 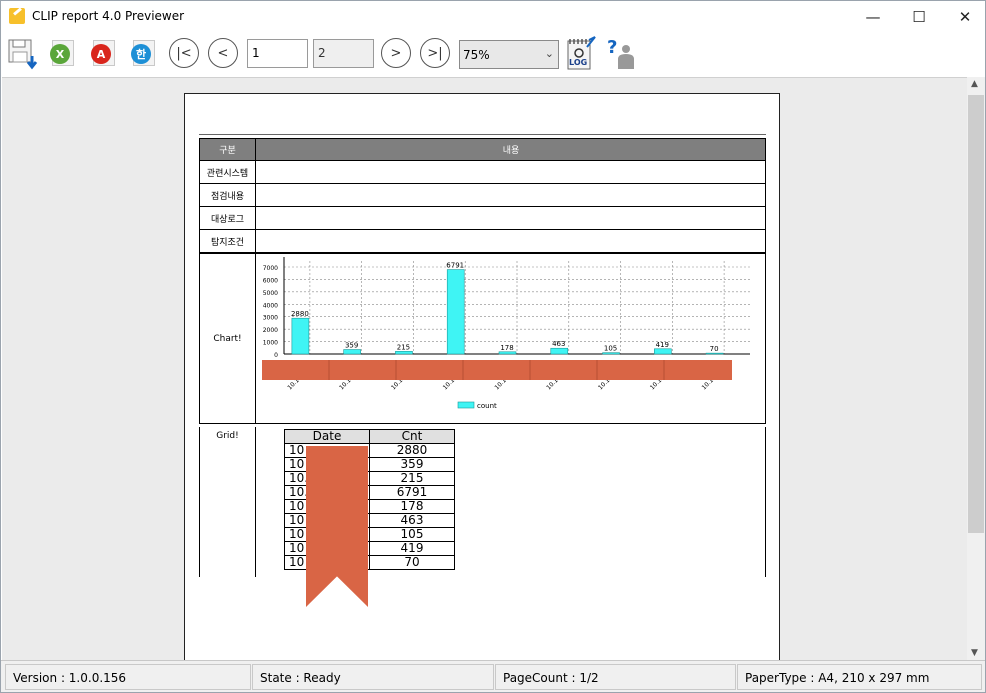 What do you see at coordinates (974, 84) in the screenshot?
I see `scroll-up-icon: ▲` at bounding box center [974, 84].